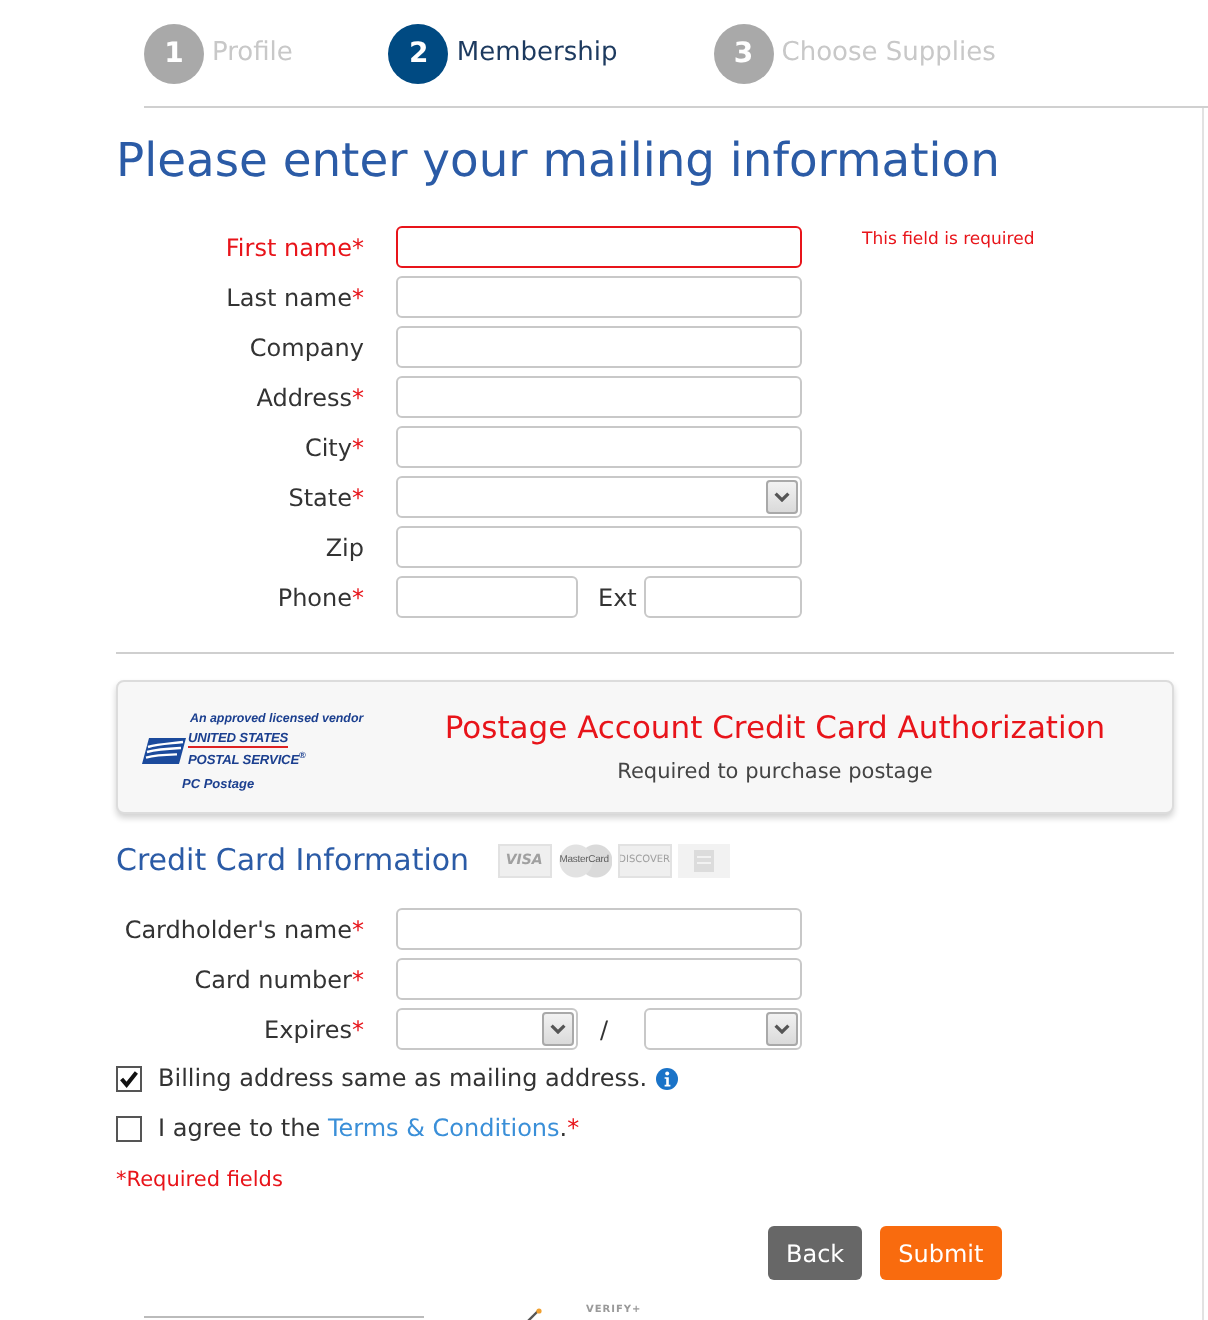 This screenshot has height=1320, width=1208. What do you see at coordinates (313, 1029) in the screenshot?
I see `field-label: Expires*` at bounding box center [313, 1029].